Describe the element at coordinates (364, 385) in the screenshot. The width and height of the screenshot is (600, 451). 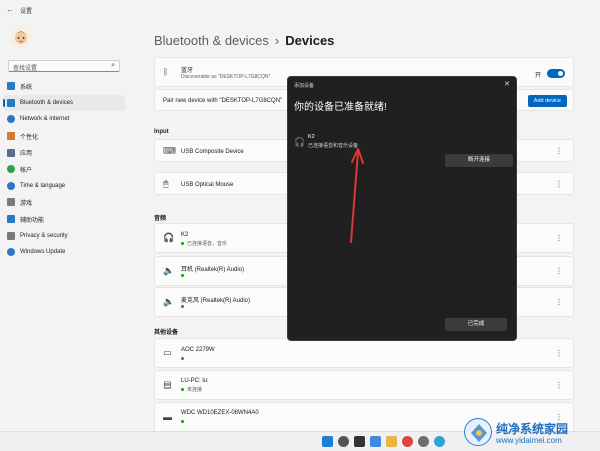
I see `device-card: ▤ LU-PC: lu: 未连接 ⋮` at that location.